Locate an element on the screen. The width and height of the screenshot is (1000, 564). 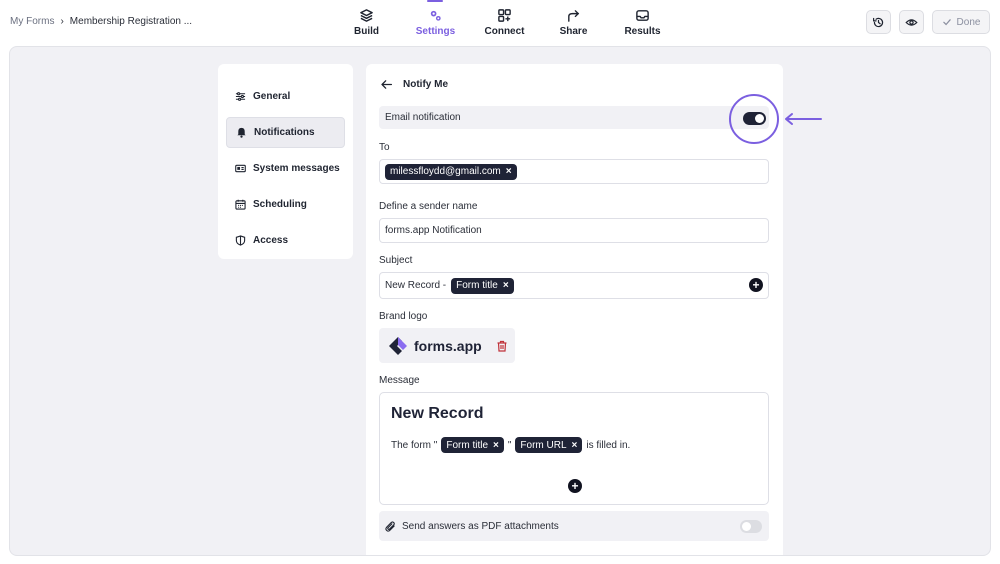
sidebar-item-label: Access is located at coordinates (271, 240).